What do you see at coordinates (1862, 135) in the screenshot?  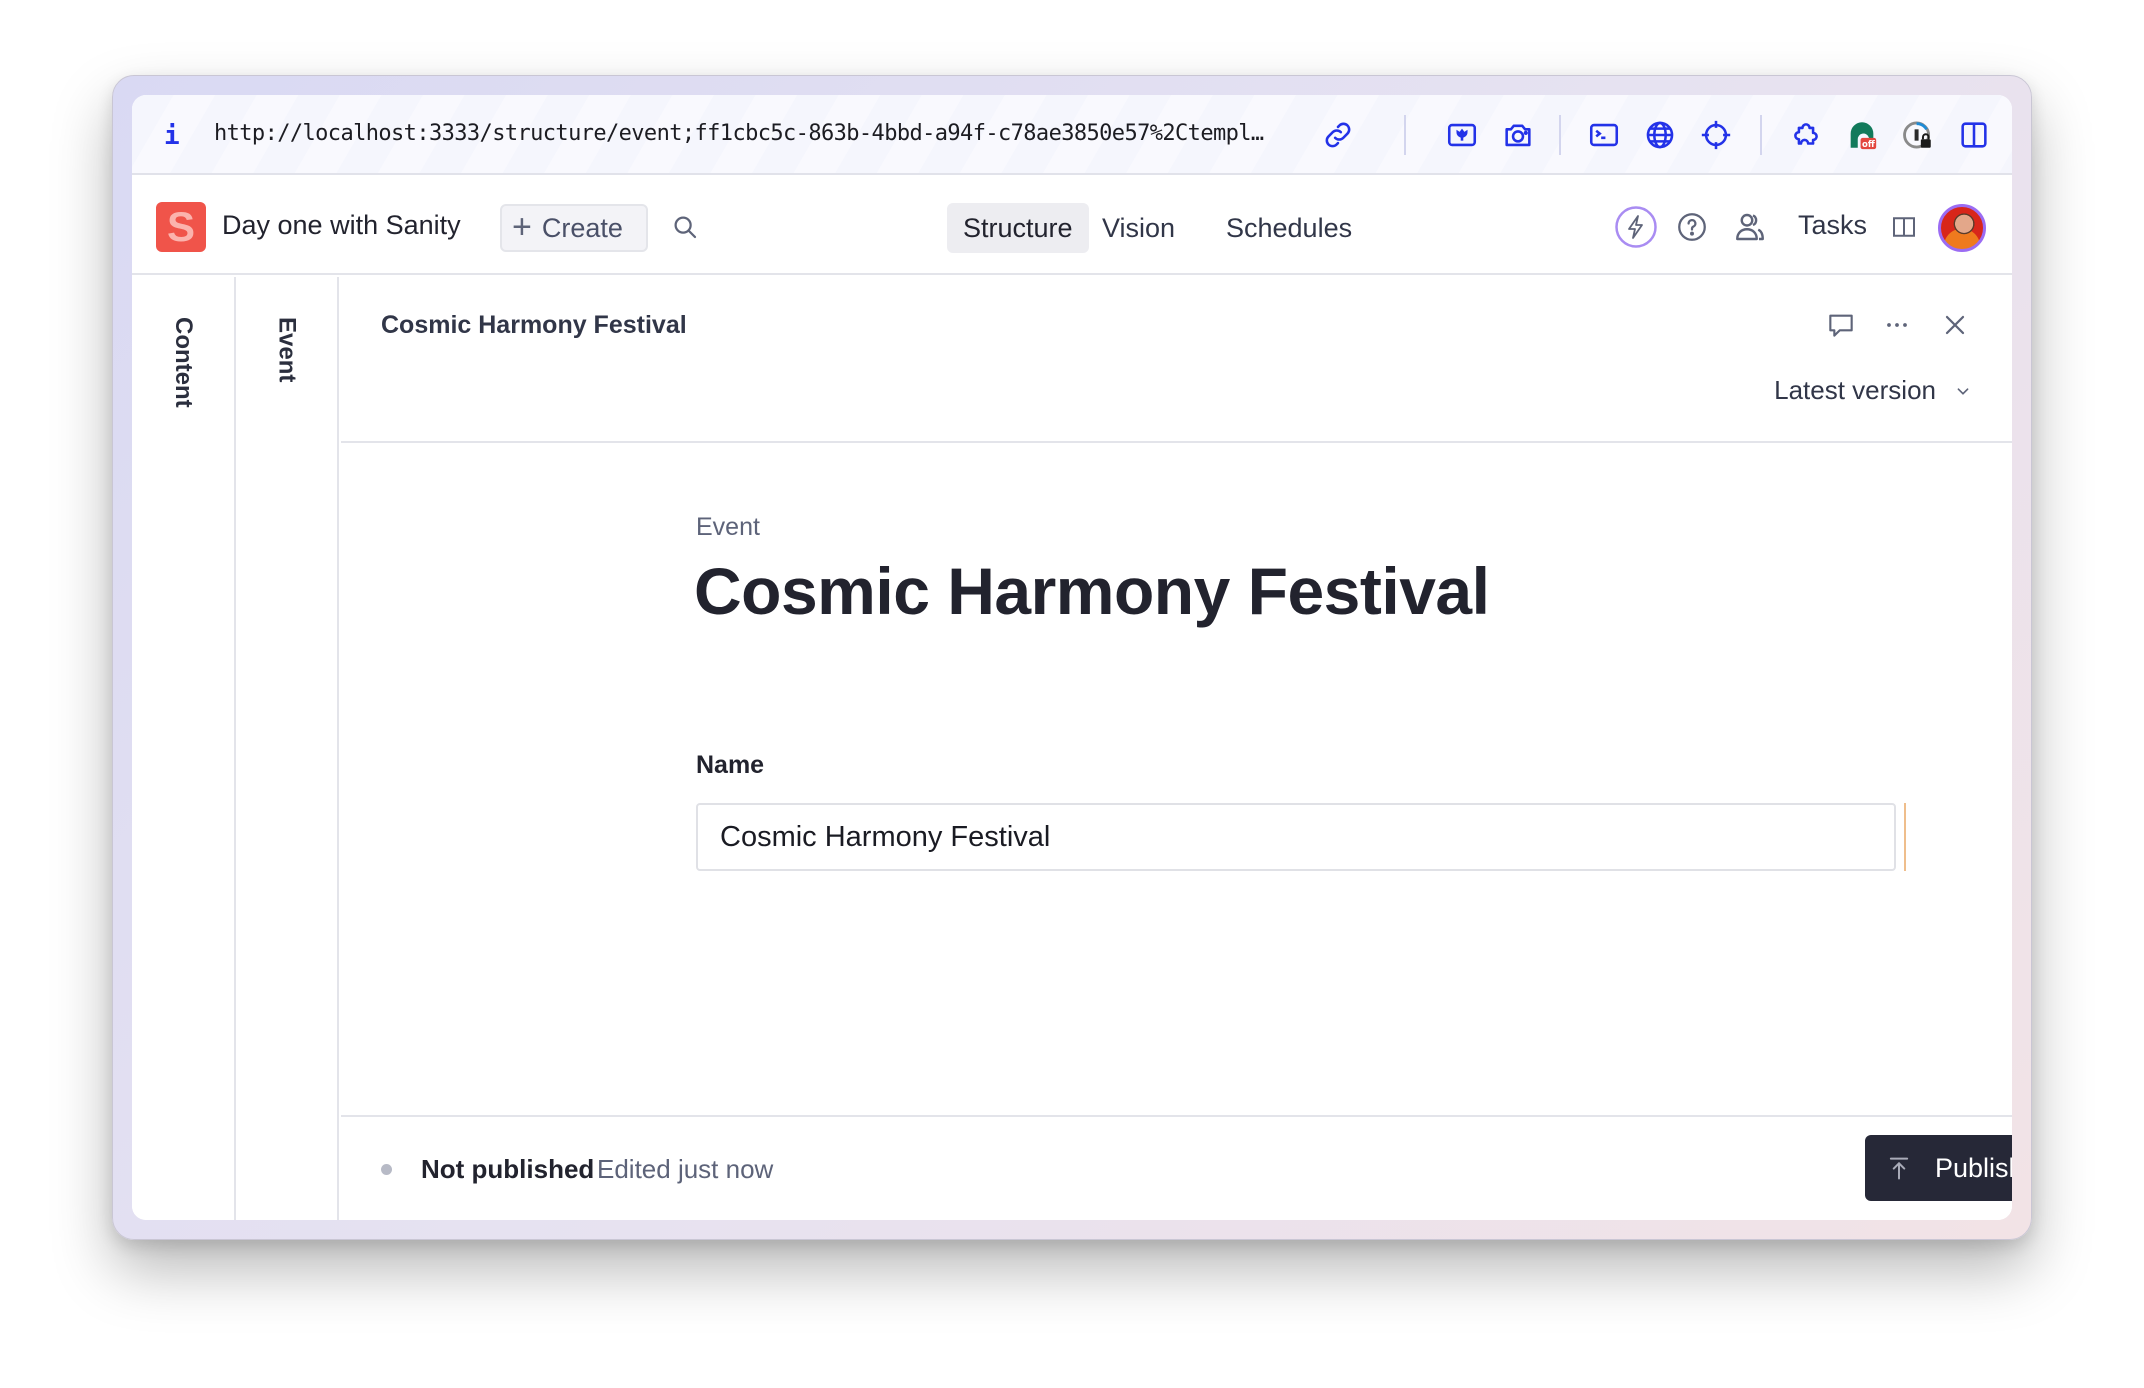 I see `extension-off-icon: off` at bounding box center [1862, 135].